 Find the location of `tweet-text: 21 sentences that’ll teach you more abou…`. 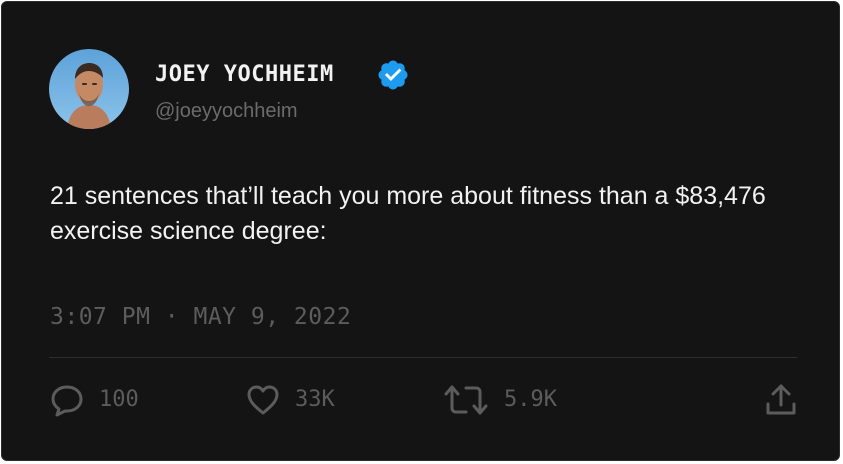

tweet-text: 21 sentences that’ll teach you more abou… is located at coordinates (408, 213).